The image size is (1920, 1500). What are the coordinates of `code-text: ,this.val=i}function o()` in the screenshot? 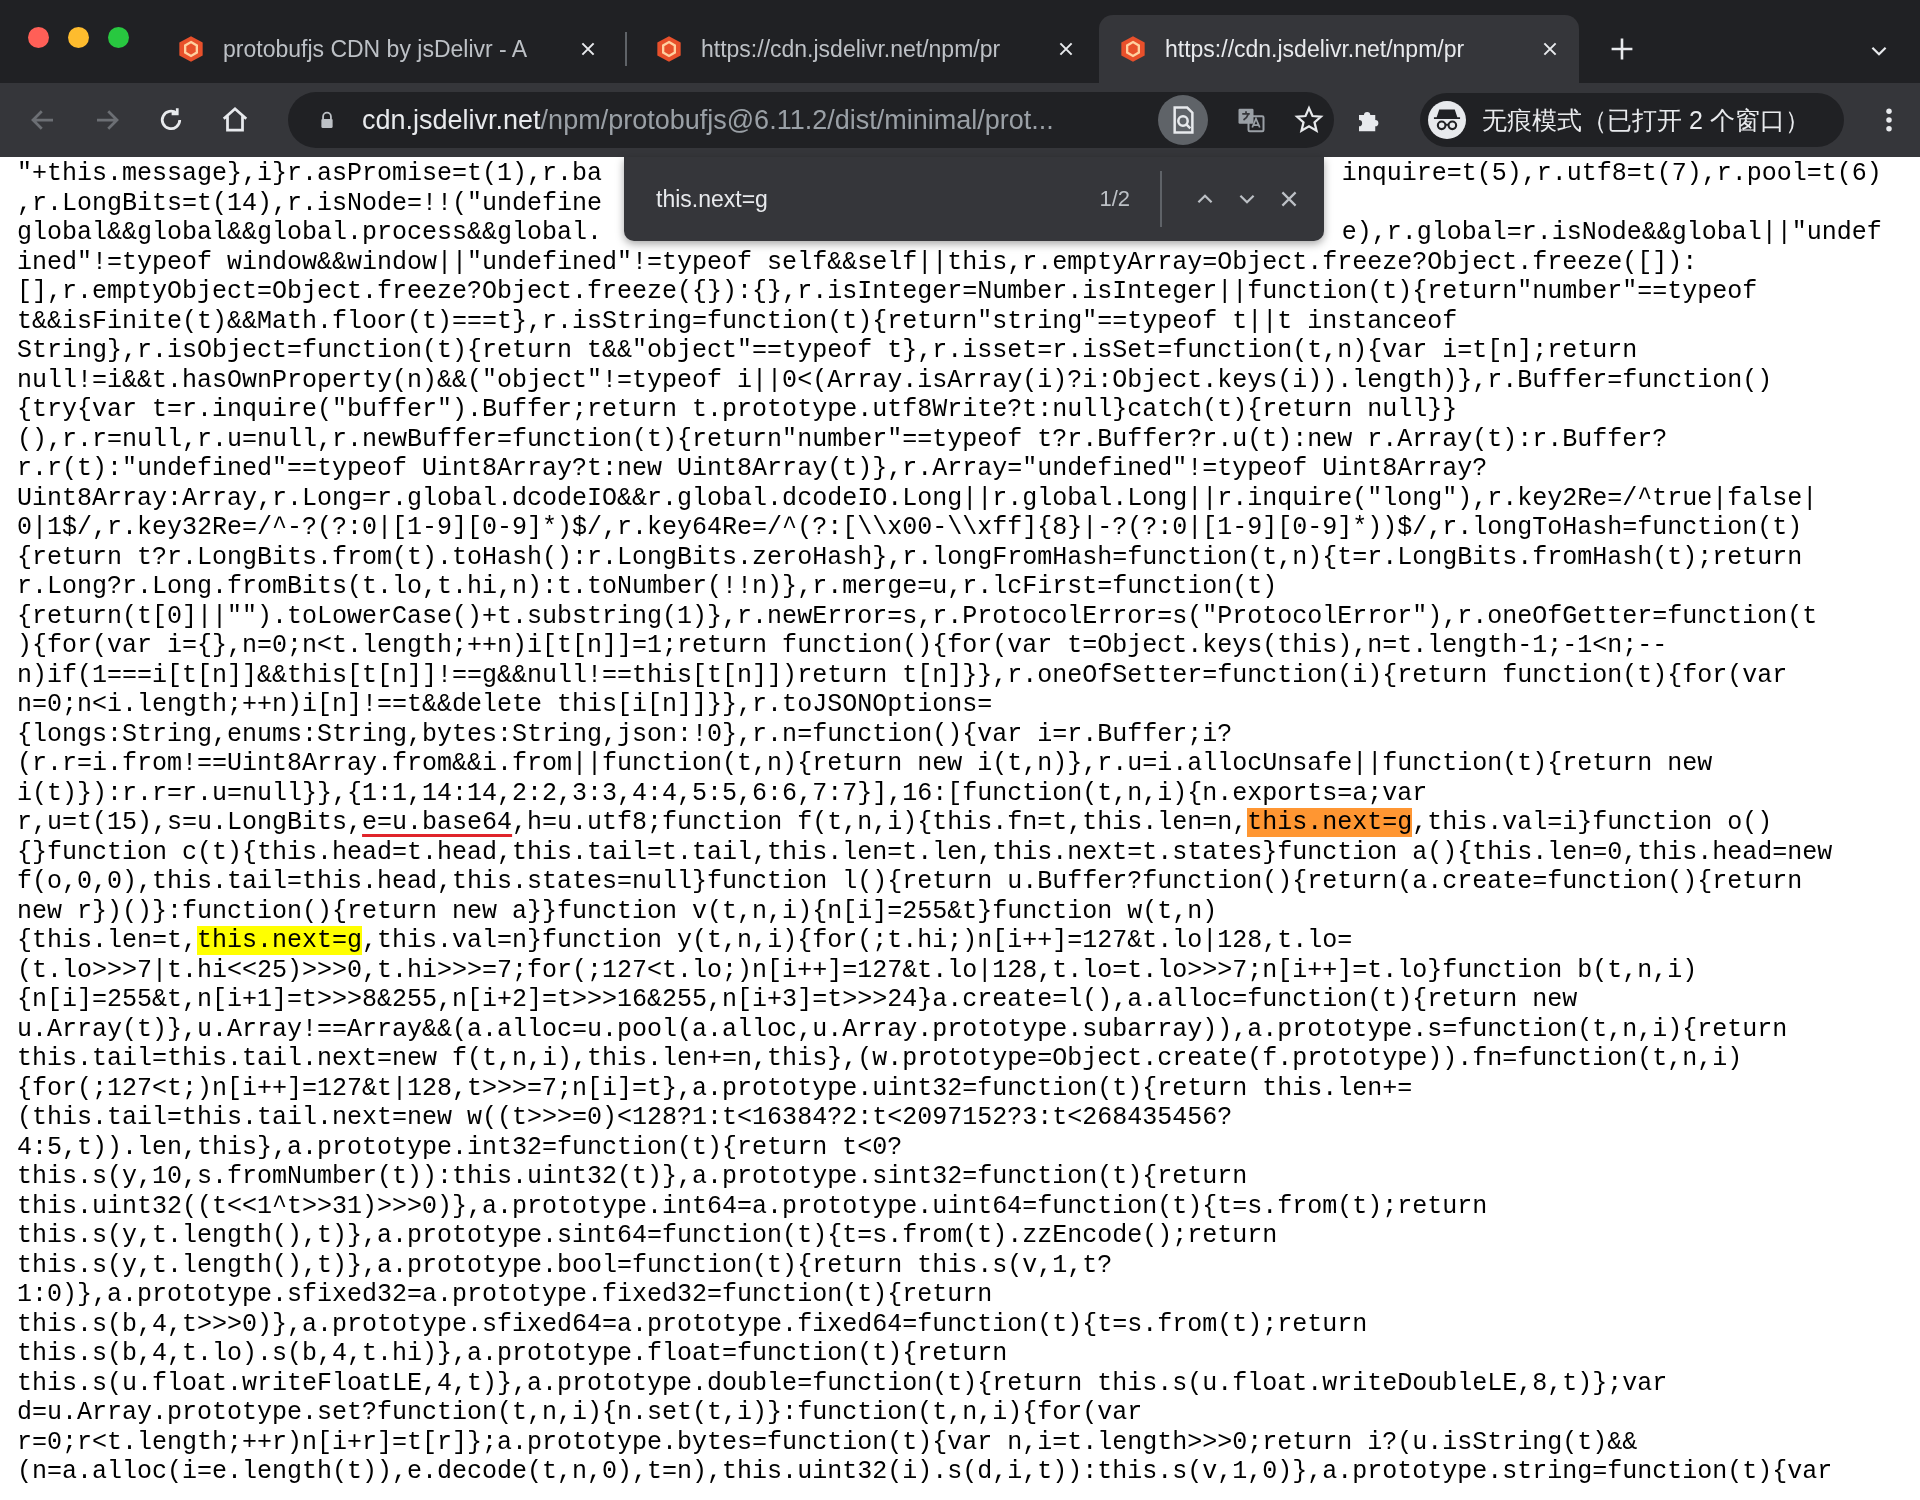 It's located at (1592, 822).